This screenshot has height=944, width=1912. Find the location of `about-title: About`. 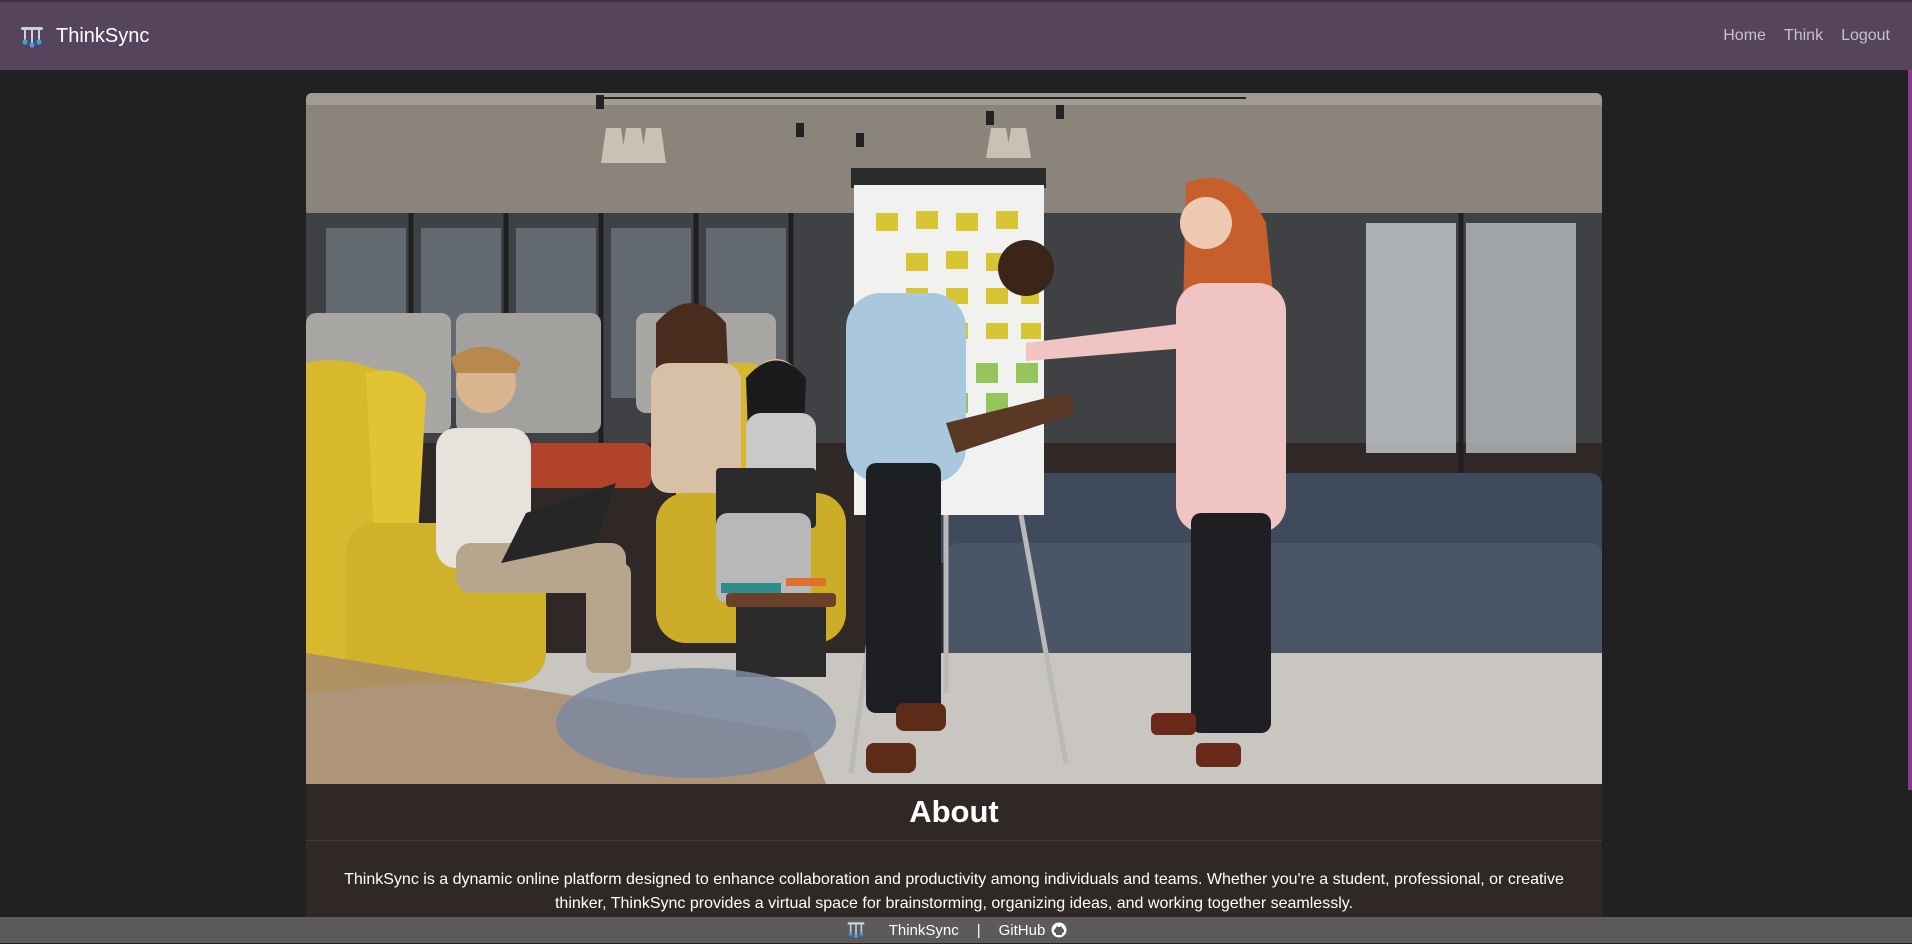

about-title: About is located at coordinates (954, 811).